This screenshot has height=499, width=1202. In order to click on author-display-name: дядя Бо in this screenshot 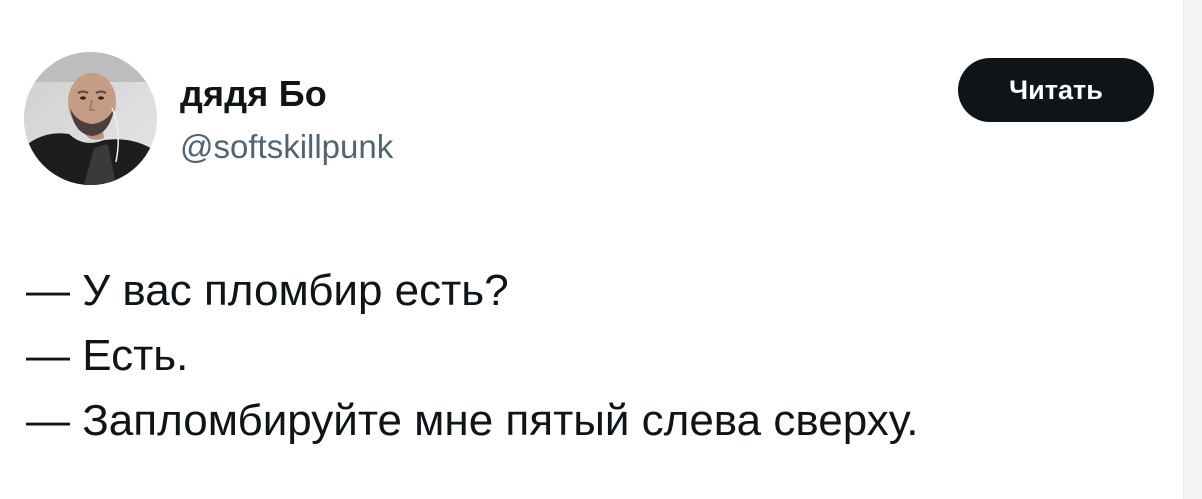, I will do `click(253, 94)`.